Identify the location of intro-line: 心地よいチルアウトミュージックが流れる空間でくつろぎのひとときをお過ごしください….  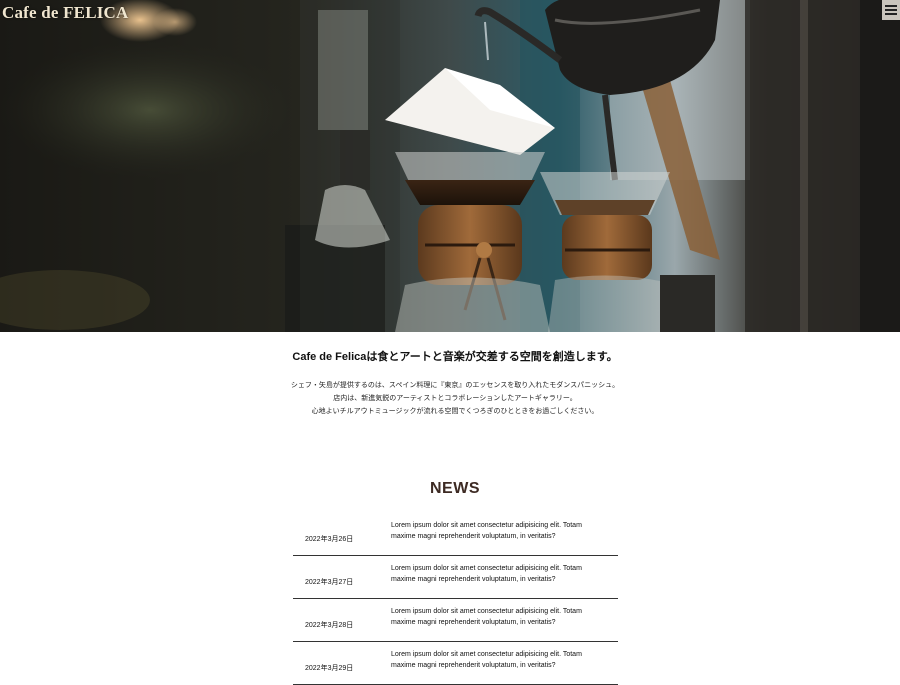
(455, 411).